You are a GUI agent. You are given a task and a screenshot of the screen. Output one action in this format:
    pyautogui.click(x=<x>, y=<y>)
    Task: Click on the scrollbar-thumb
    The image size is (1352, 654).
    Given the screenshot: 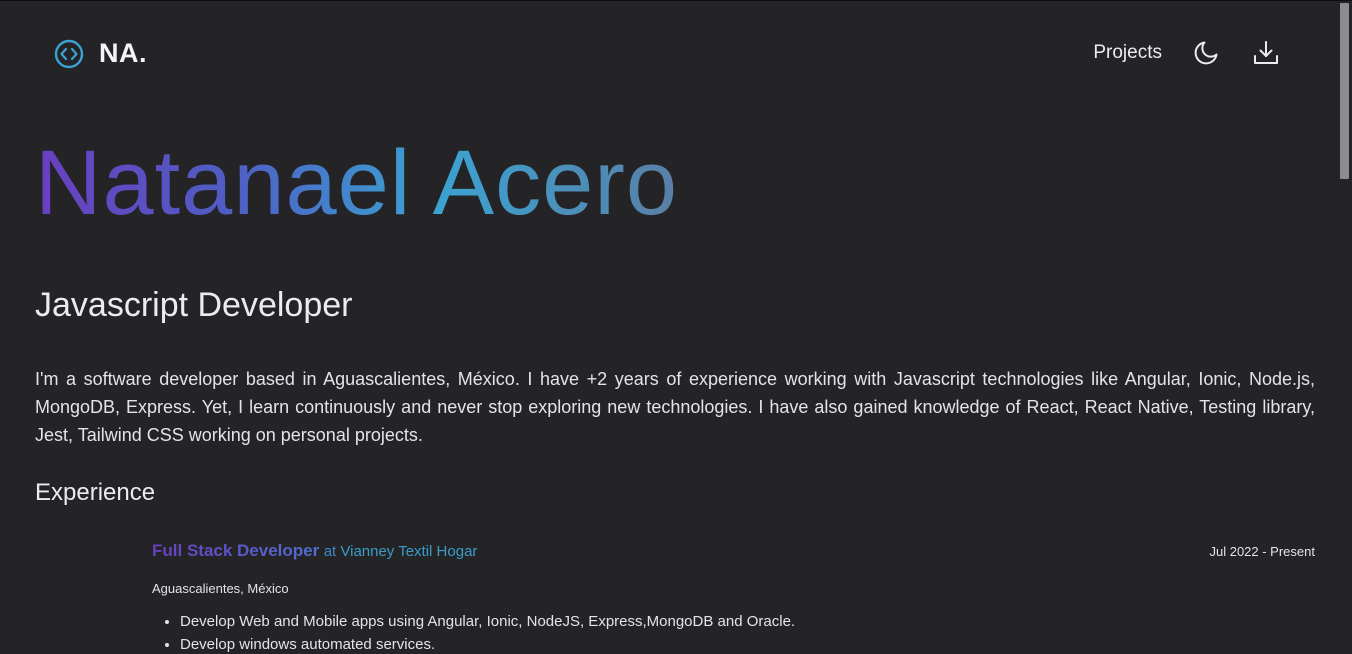 What is the action you would take?
    pyautogui.click(x=1344, y=91)
    